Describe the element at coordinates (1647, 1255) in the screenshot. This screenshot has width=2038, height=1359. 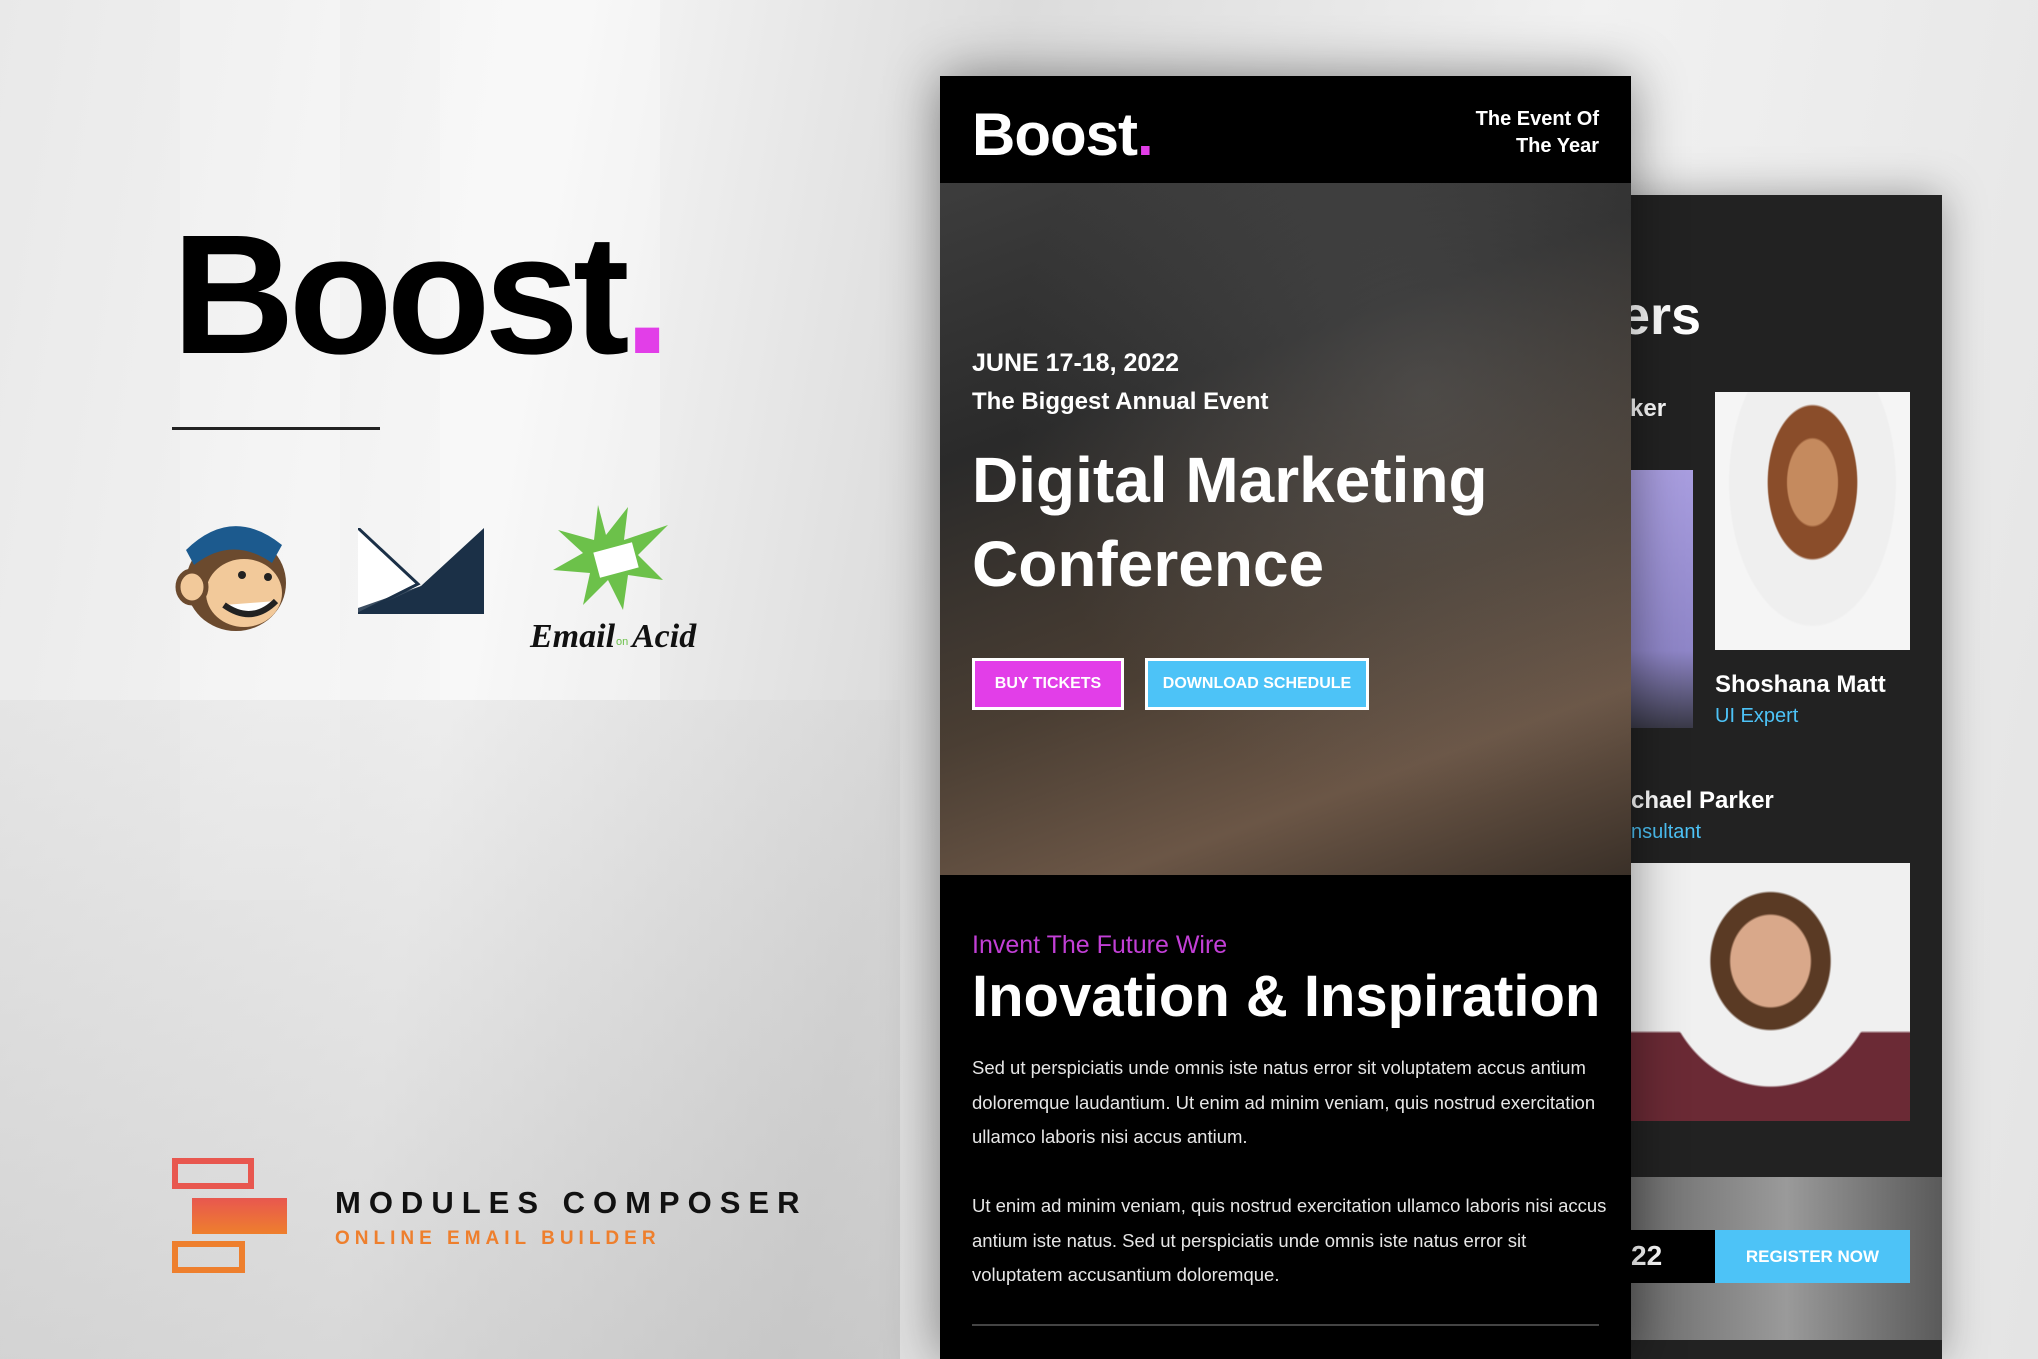
I see `event-date-partial: 22` at that location.